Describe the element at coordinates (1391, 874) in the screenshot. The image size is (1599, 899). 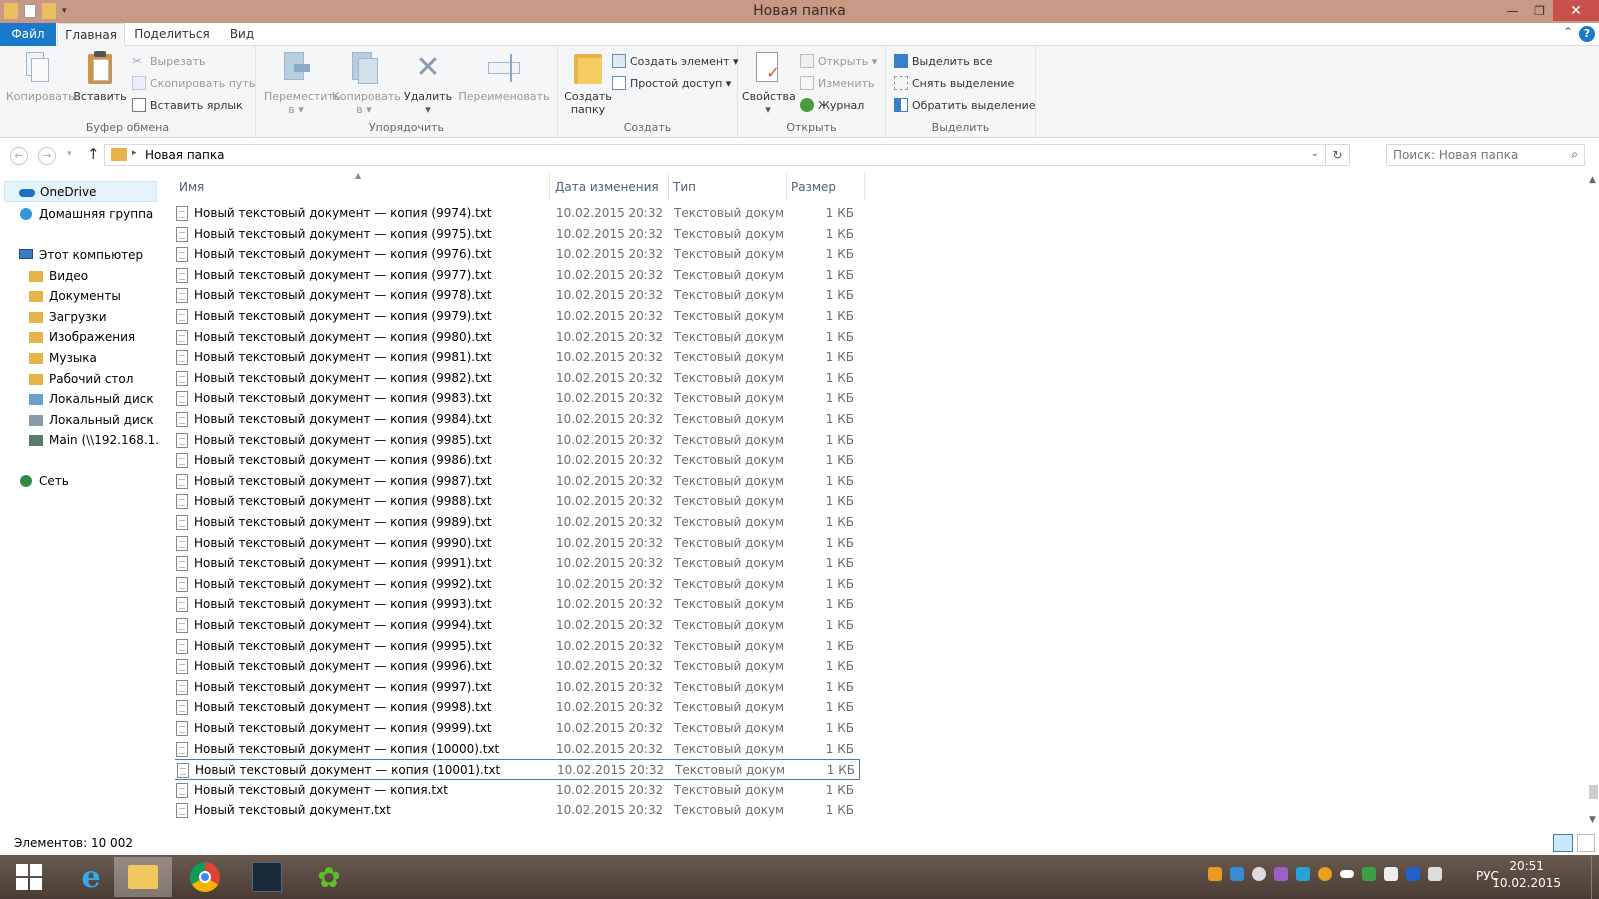
I see `flag-icon` at that location.